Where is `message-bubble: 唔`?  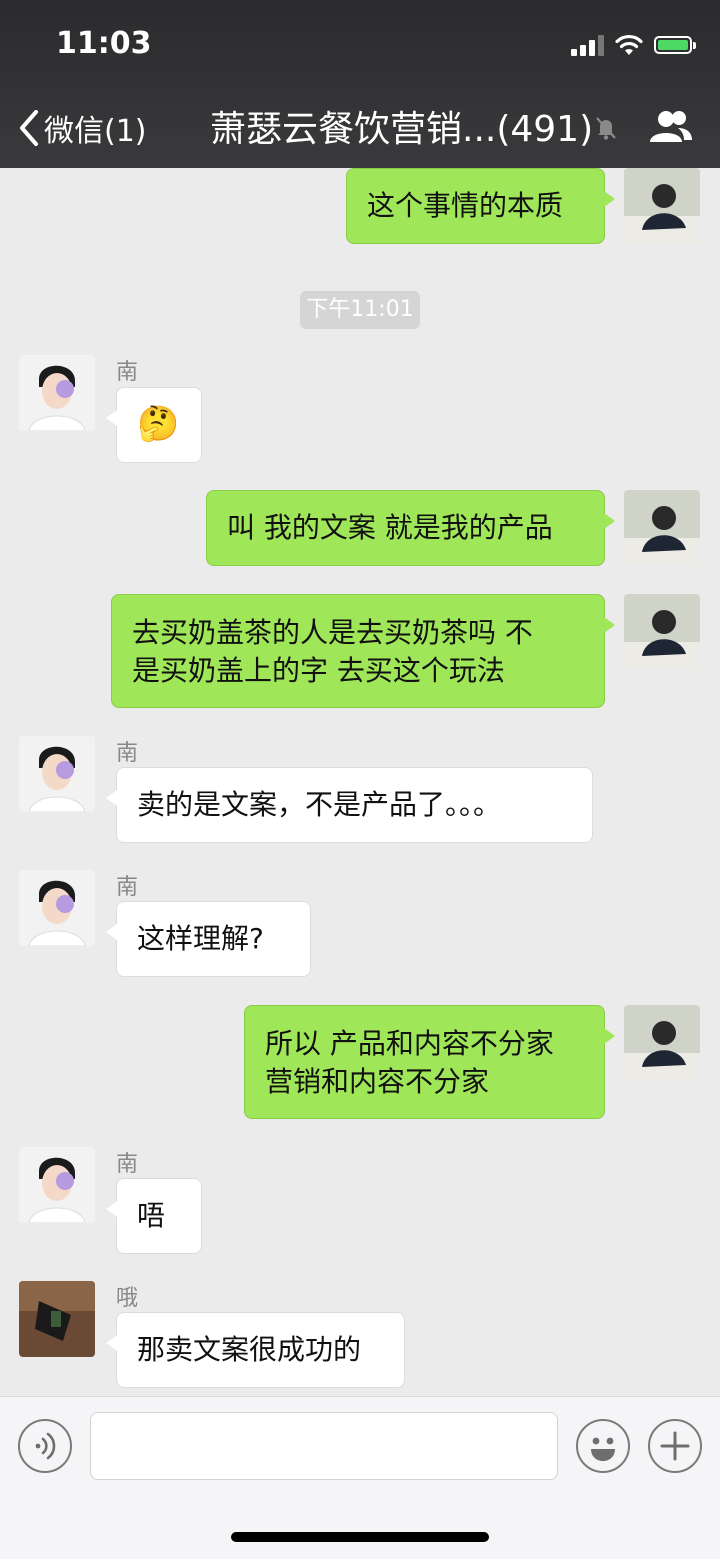 message-bubble: 唔 is located at coordinates (154, 1216).